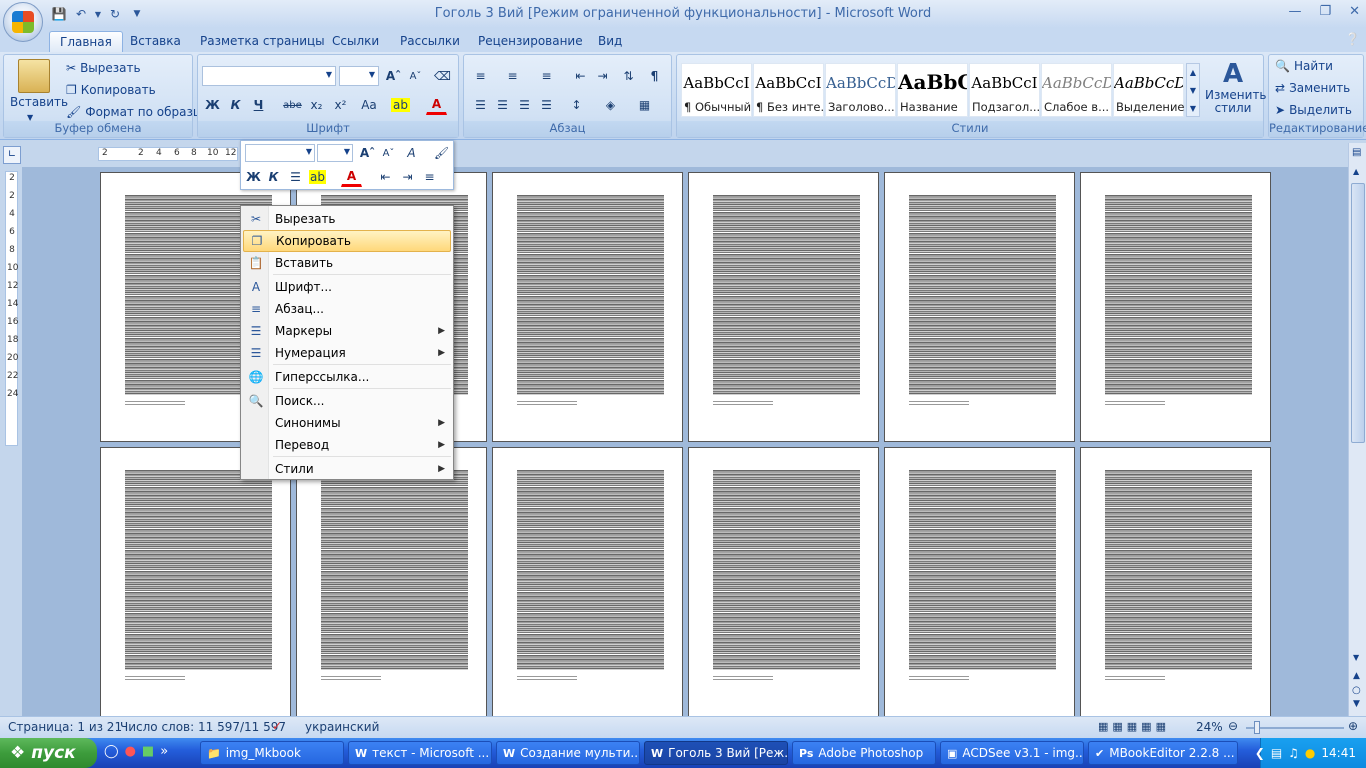 This screenshot has height=768, width=1366. I want to click on multilevel-list-icon: ≡, so click(546, 76).